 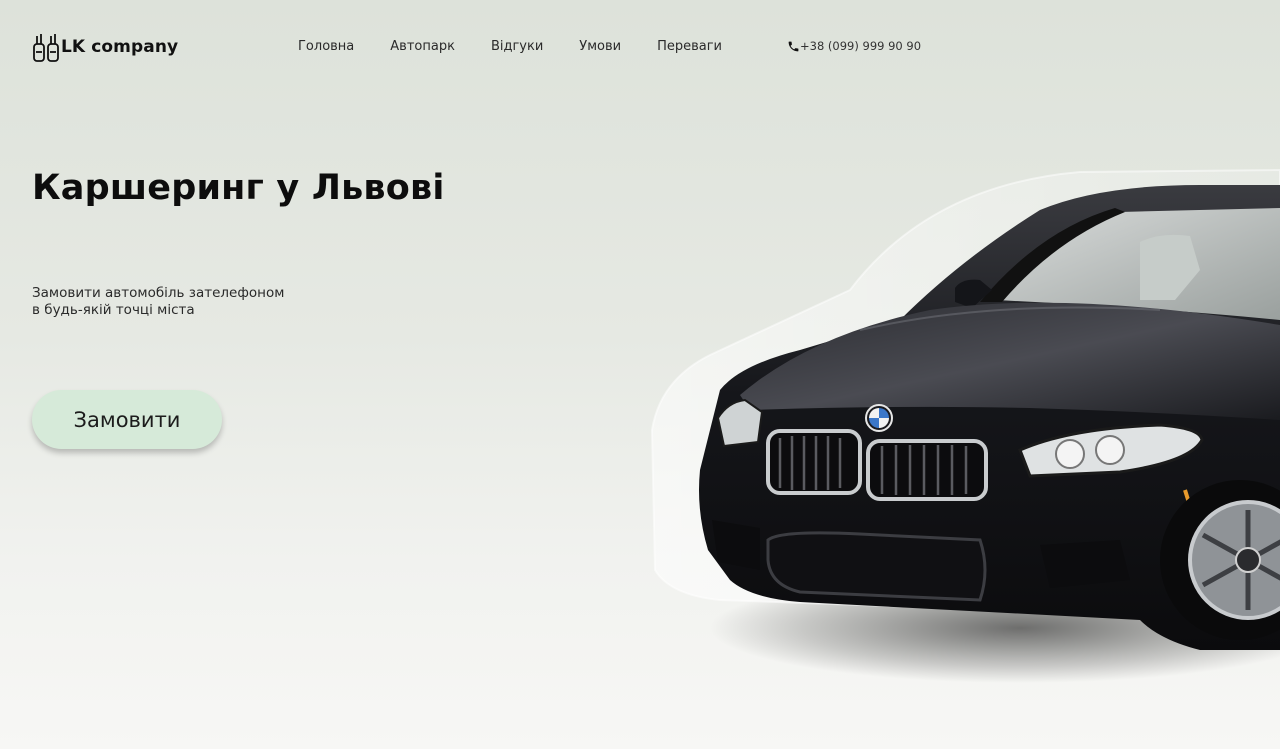 I want to click on hero-subtitle-line-1: Замовити автомобіль зателефоном, so click(x=158, y=293).